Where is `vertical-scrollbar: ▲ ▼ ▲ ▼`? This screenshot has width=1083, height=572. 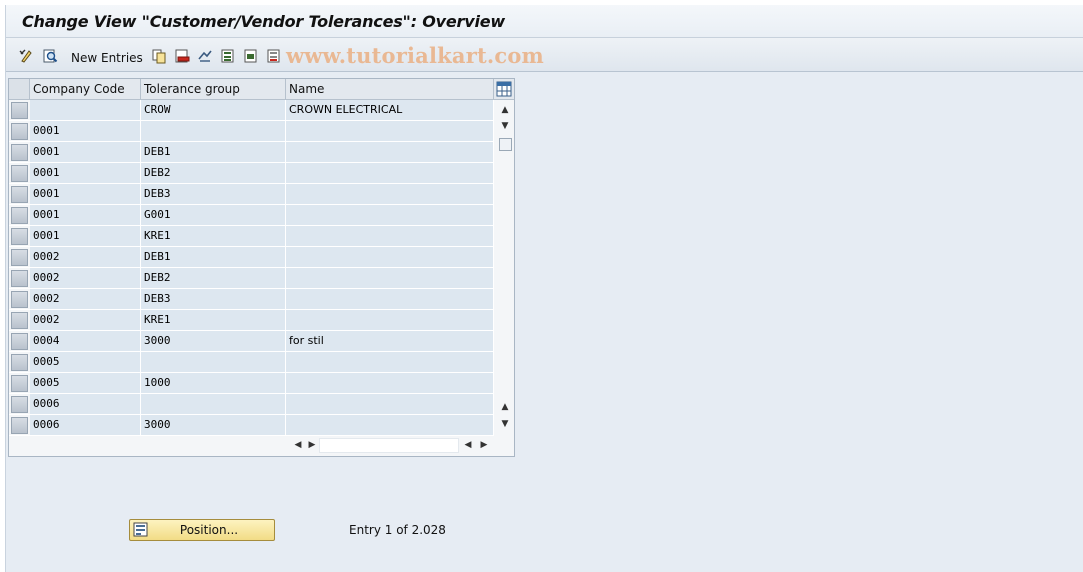
vertical-scrollbar: ▲ ▼ ▲ ▼ is located at coordinates (505, 267).